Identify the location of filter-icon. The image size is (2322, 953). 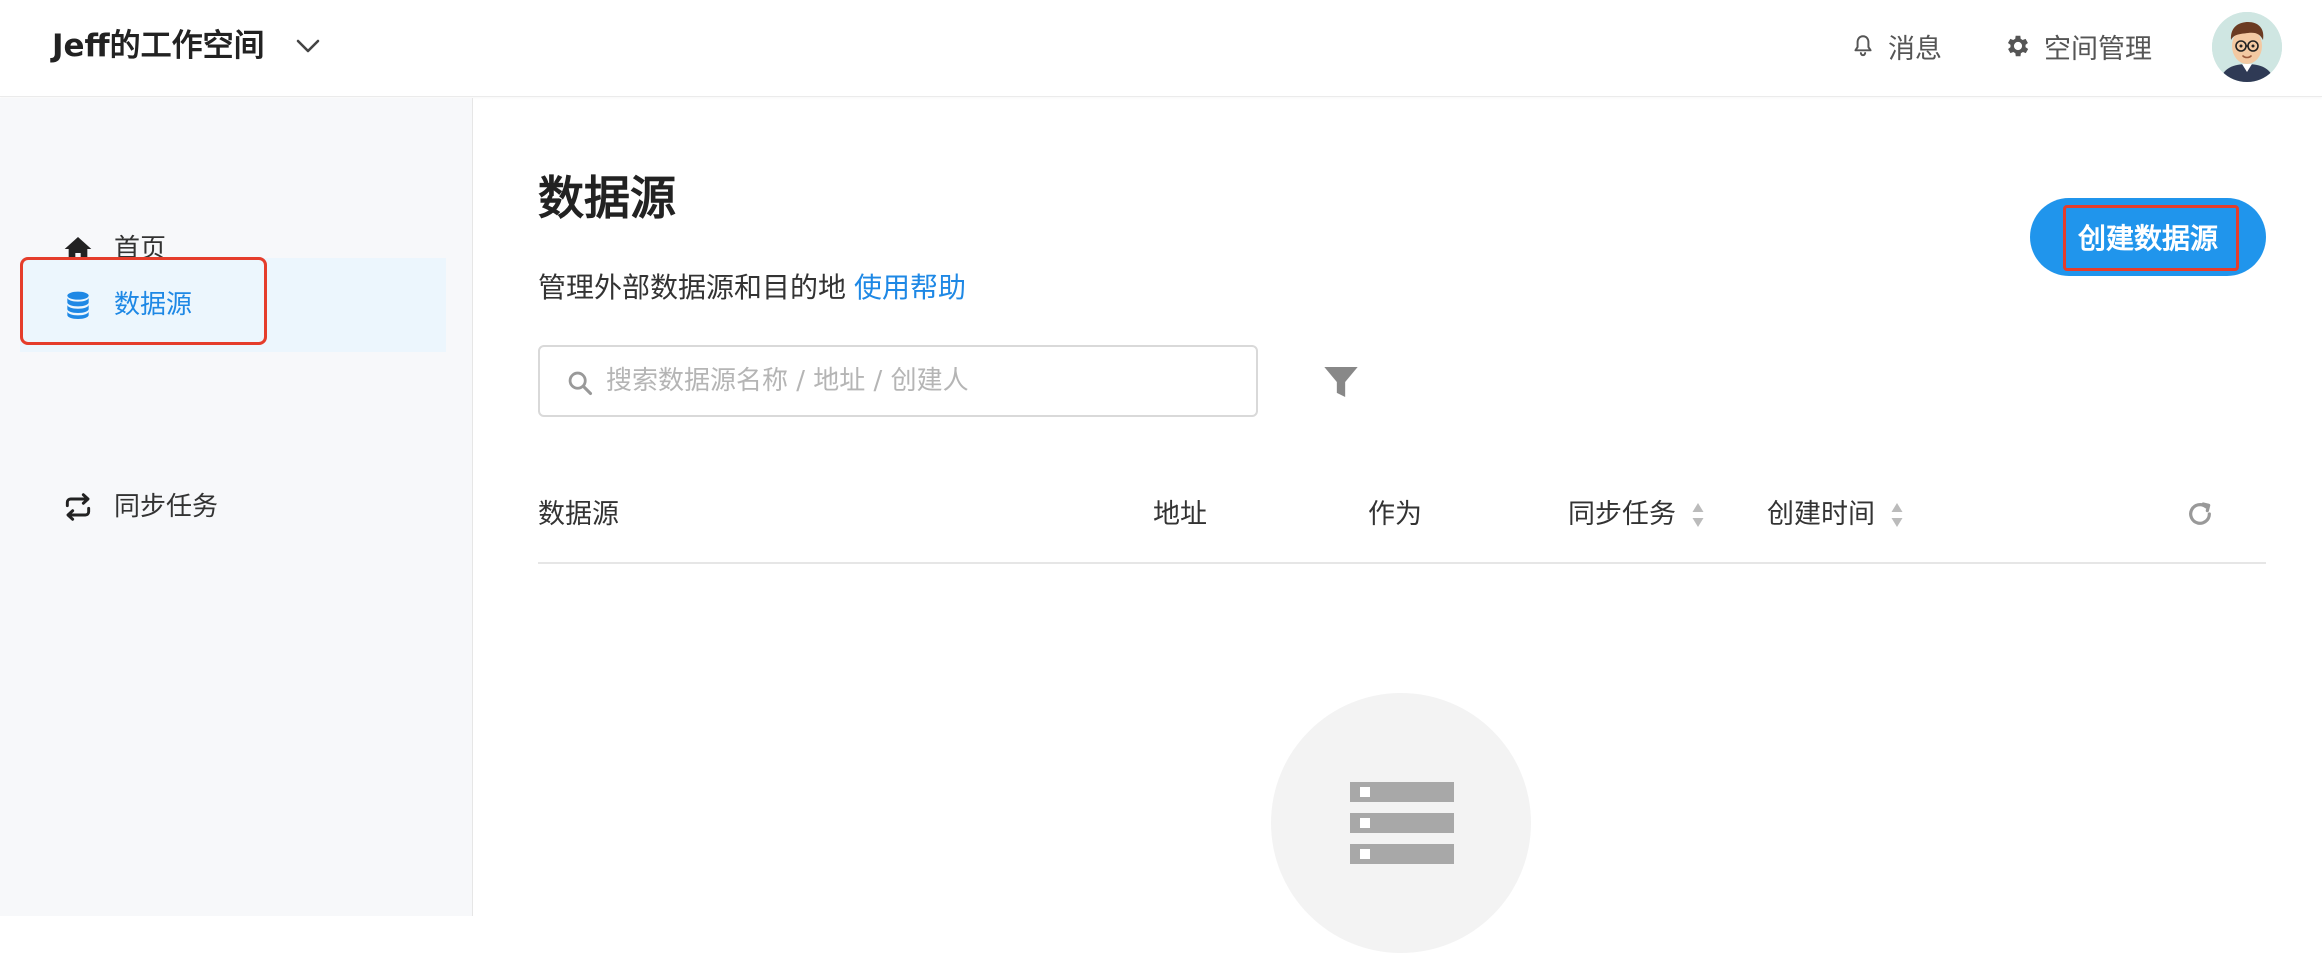
(1341, 382).